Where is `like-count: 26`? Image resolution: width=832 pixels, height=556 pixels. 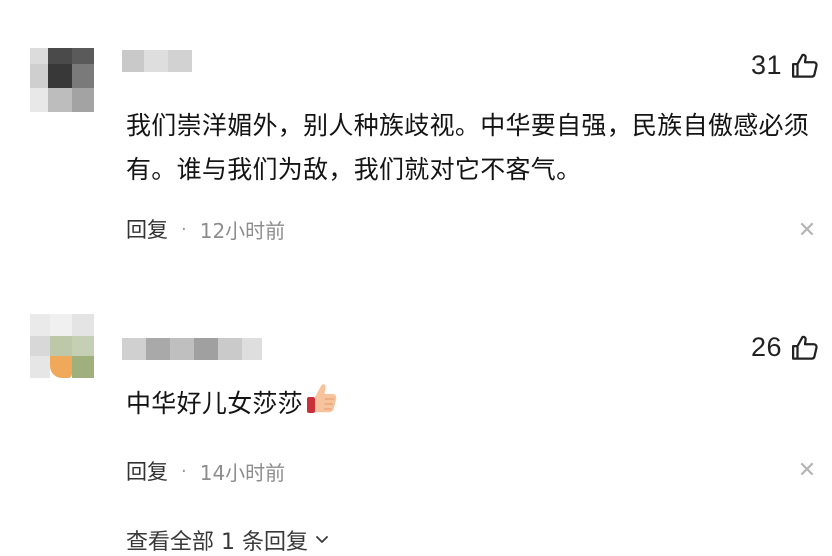 like-count: 26 is located at coordinates (766, 347).